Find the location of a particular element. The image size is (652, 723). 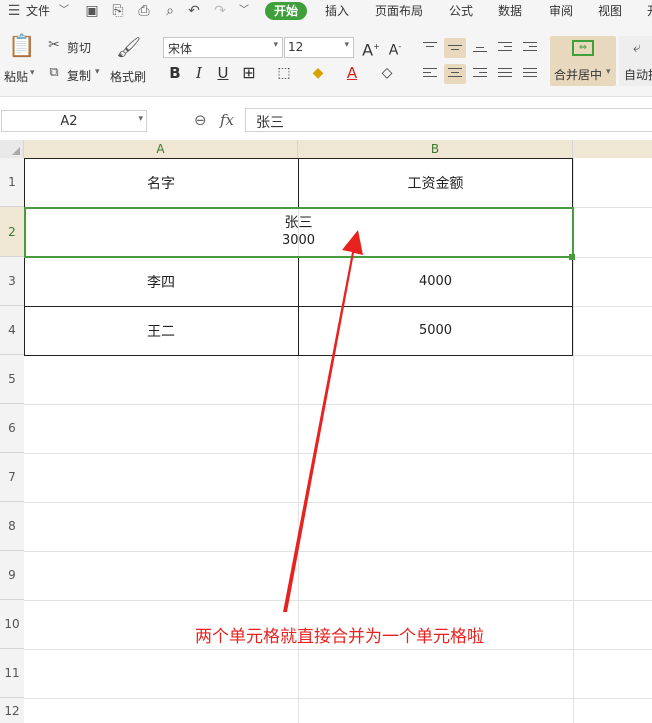

annotation-arrow is located at coordinates (323, 421).